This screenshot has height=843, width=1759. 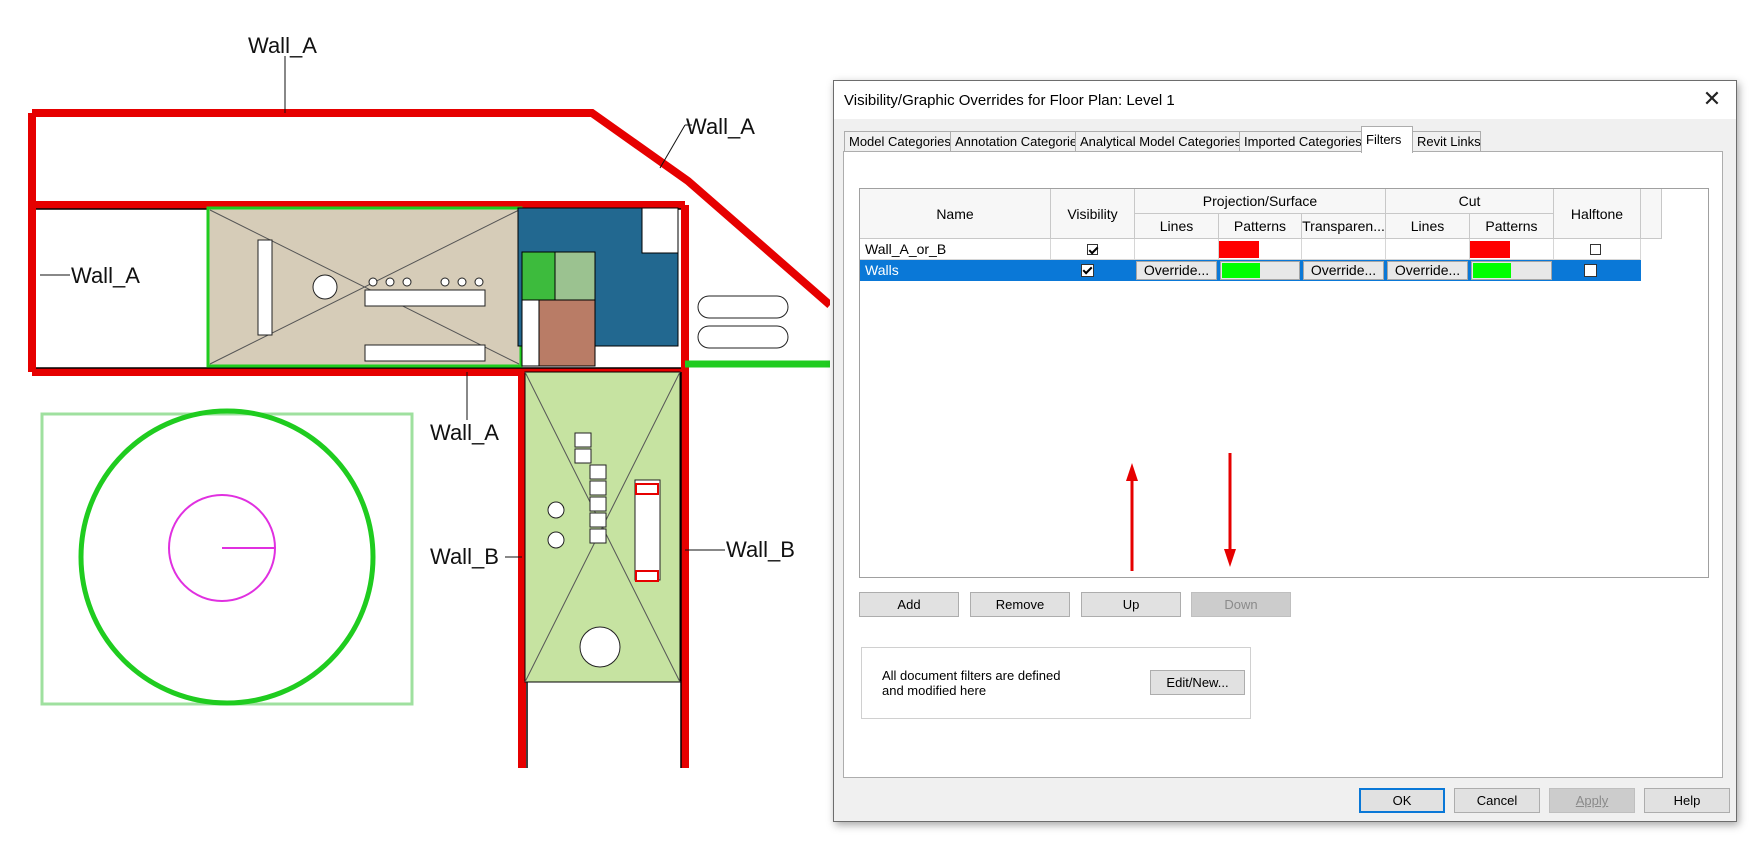 I want to click on room-wc, so click(x=575, y=276).